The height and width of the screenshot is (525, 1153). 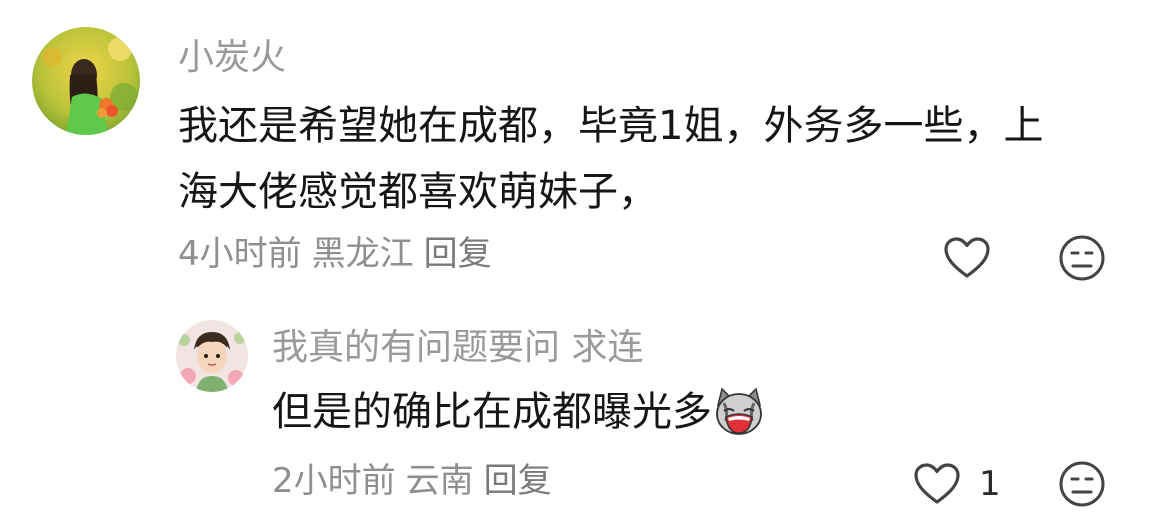 I want to click on like-count: 1, so click(x=990, y=484).